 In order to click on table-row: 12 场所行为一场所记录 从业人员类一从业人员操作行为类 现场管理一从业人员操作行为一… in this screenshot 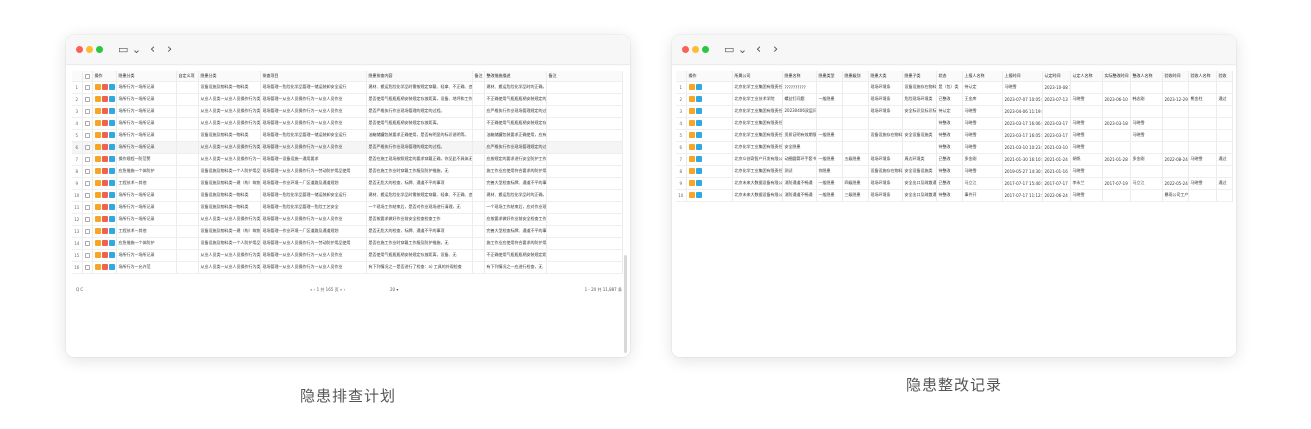, I will do `click(347, 219)`.